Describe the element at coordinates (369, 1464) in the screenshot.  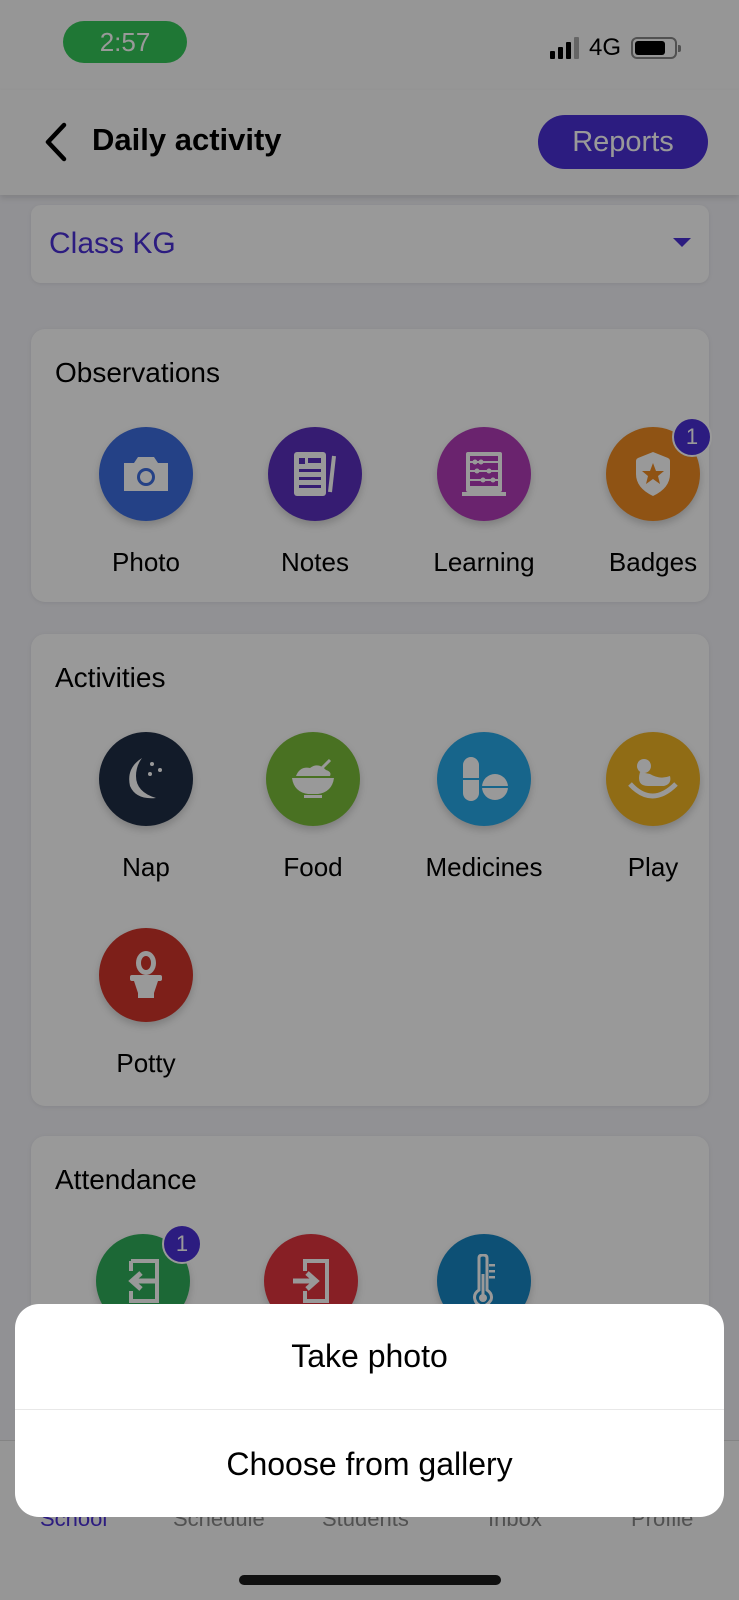
I see `choose-from-gallery-button: Choose from gallery` at that location.